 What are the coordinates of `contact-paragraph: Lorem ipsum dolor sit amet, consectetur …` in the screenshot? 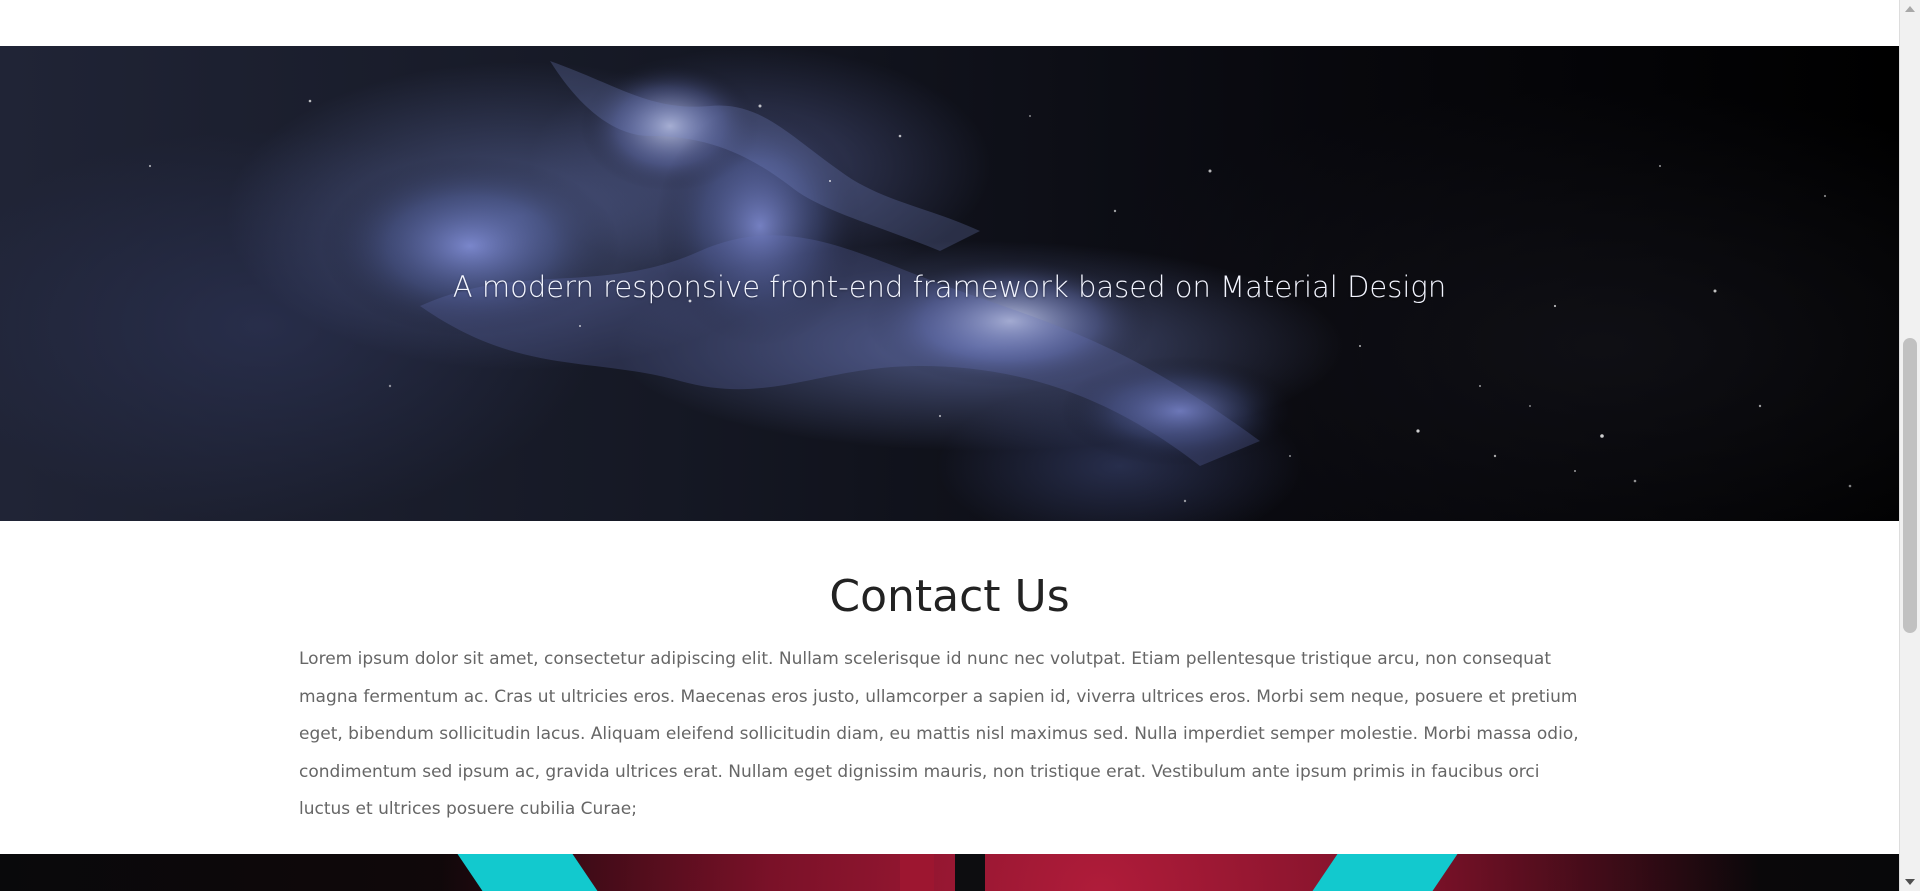 It's located at (939, 734).